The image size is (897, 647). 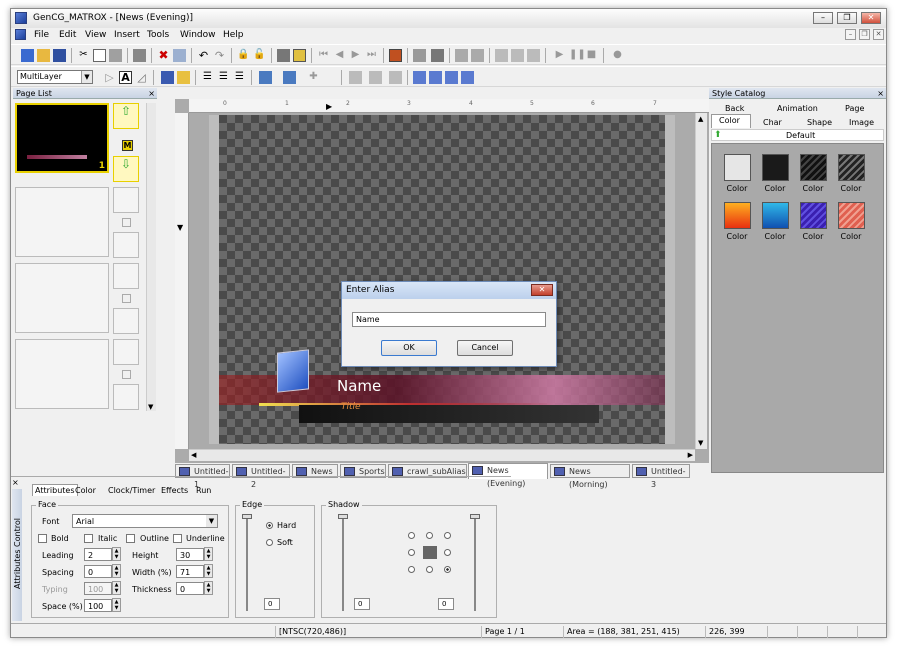 What do you see at coordinates (467, 77) in the screenshot?
I see `send-back-icon` at bounding box center [467, 77].